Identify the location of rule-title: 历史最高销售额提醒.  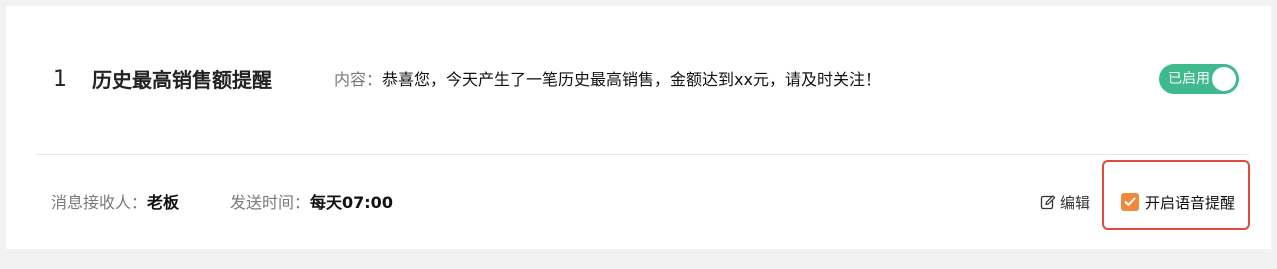
(182, 80).